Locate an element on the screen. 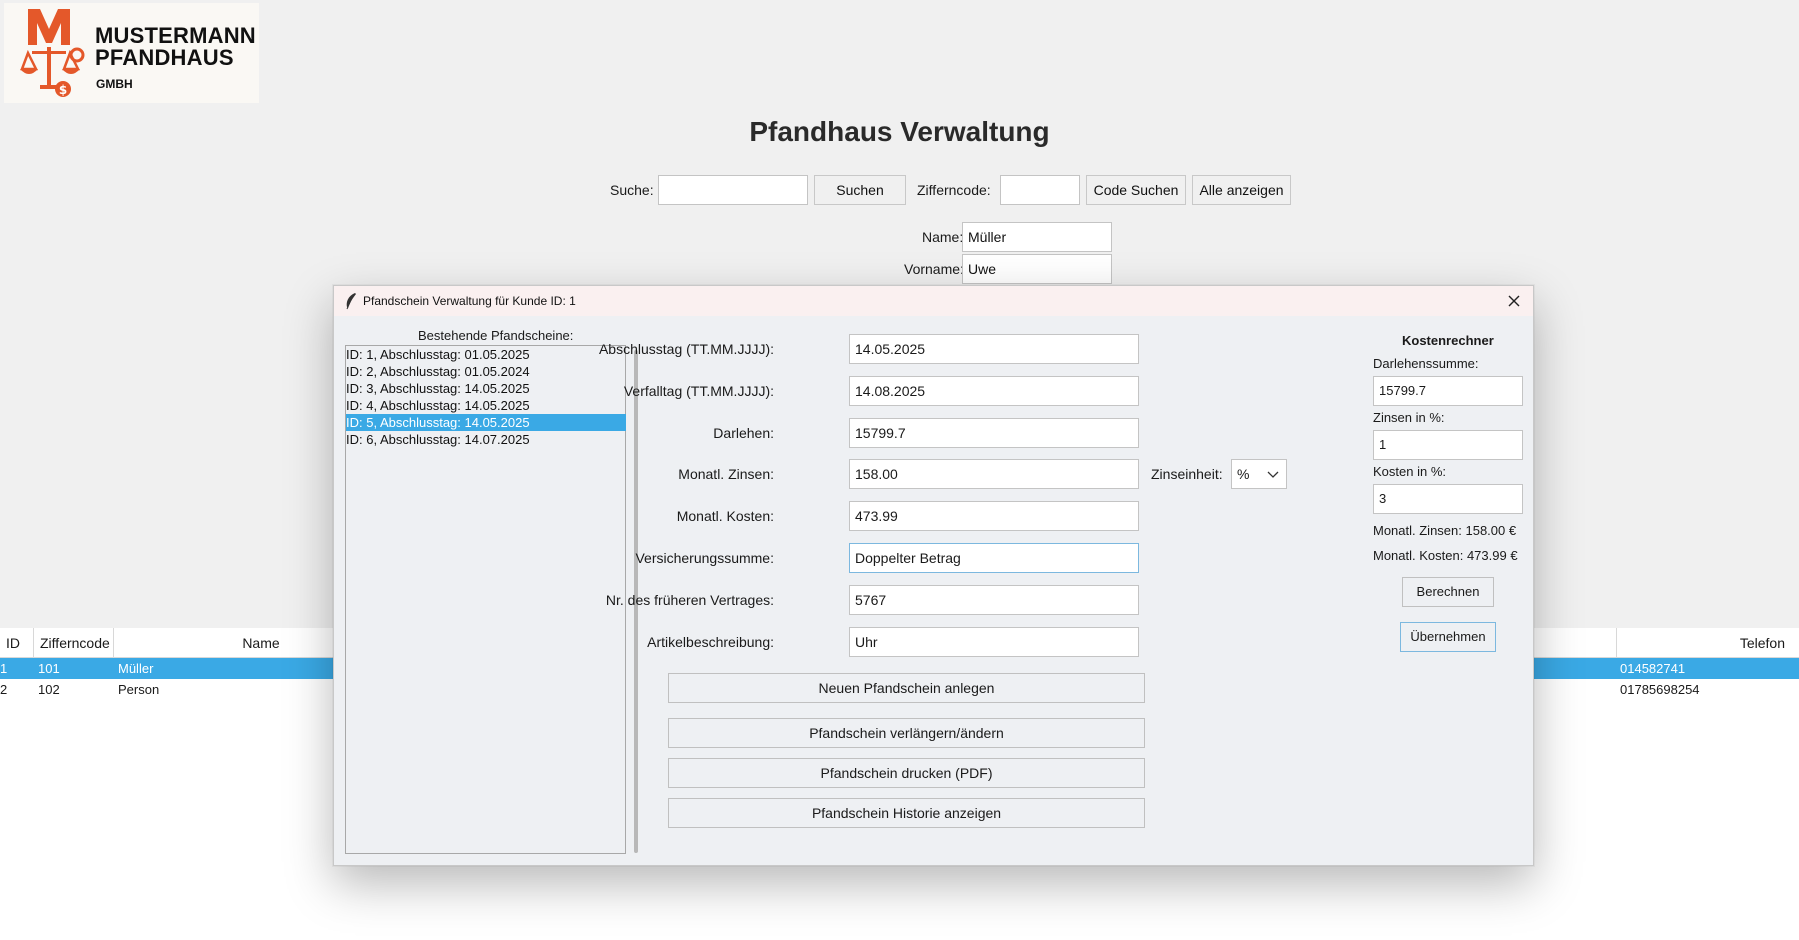 The image size is (1799, 940). close-icon is located at coordinates (1514, 301).